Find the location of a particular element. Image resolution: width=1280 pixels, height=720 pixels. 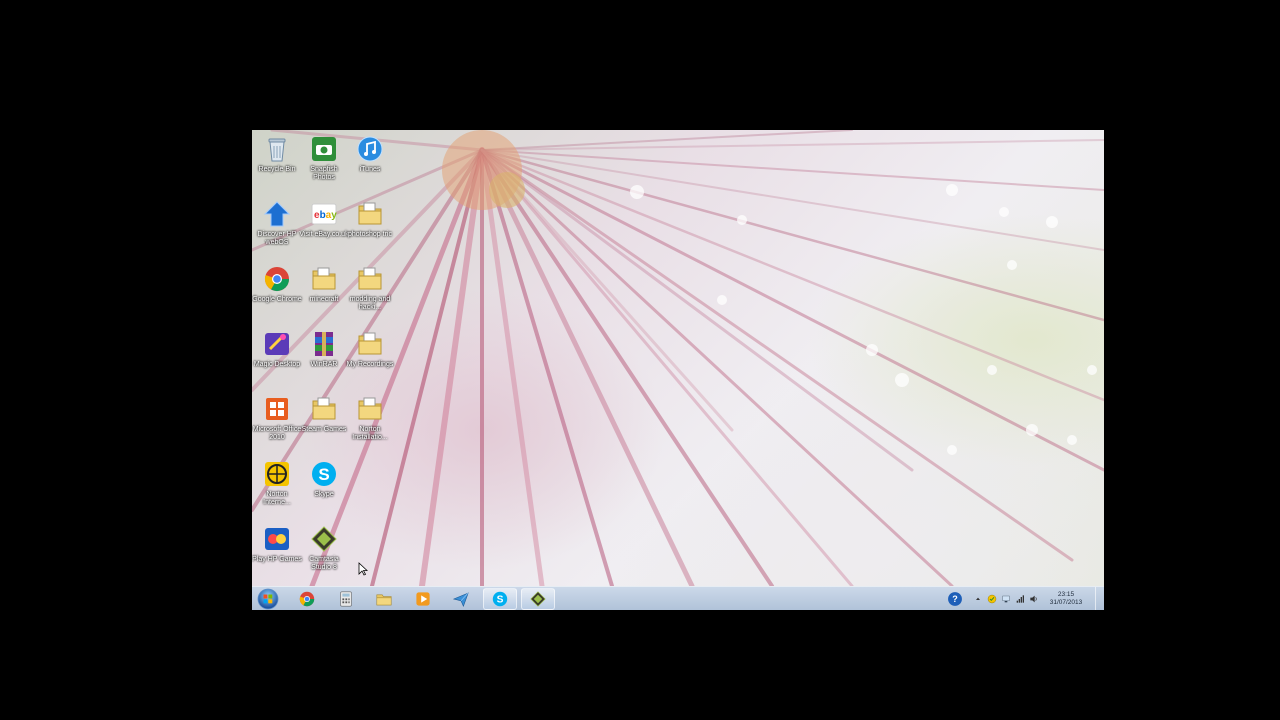

svg-text: S is located at coordinates (499, 600).